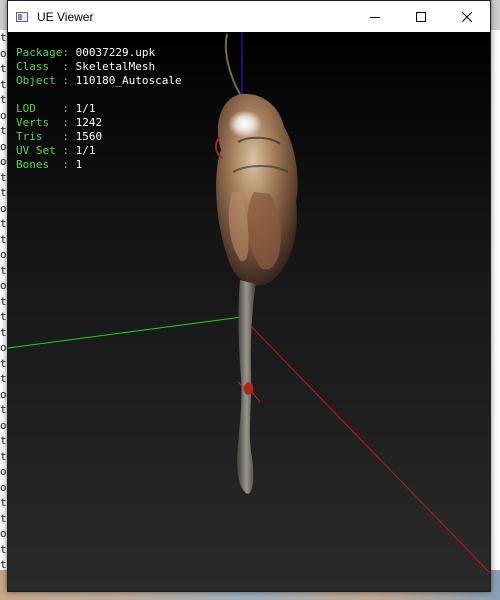 The width and height of the screenshot is (500, 600). I want to click on info-label: UV Set :, so click(46, 150).